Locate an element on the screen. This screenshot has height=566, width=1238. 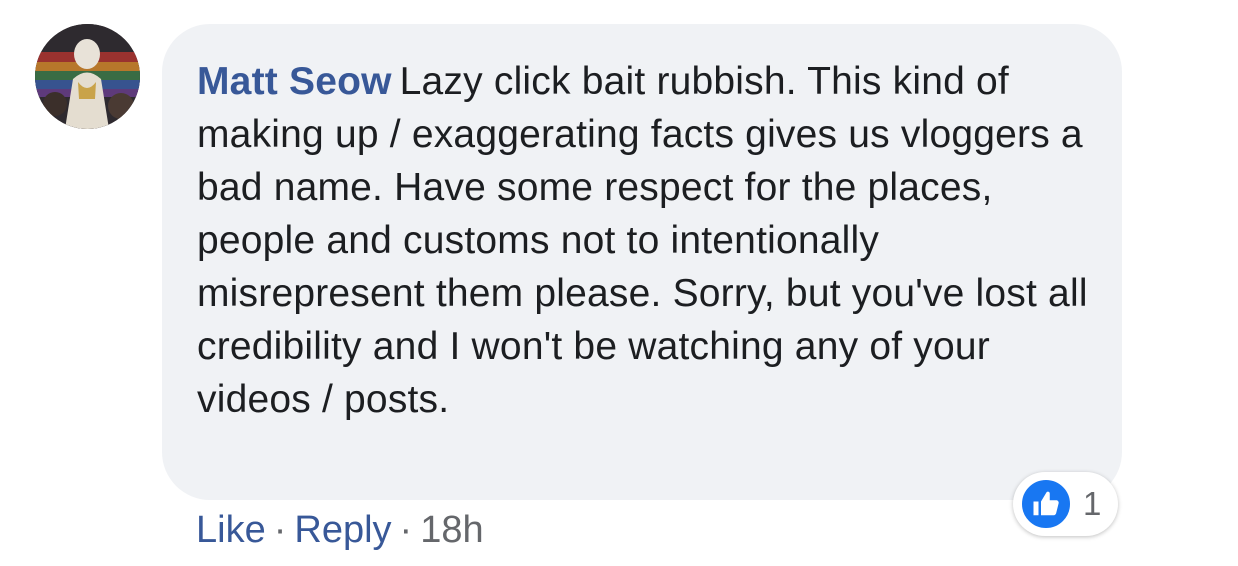
reaction-count: 1 is located at coordinates (1092, 503).